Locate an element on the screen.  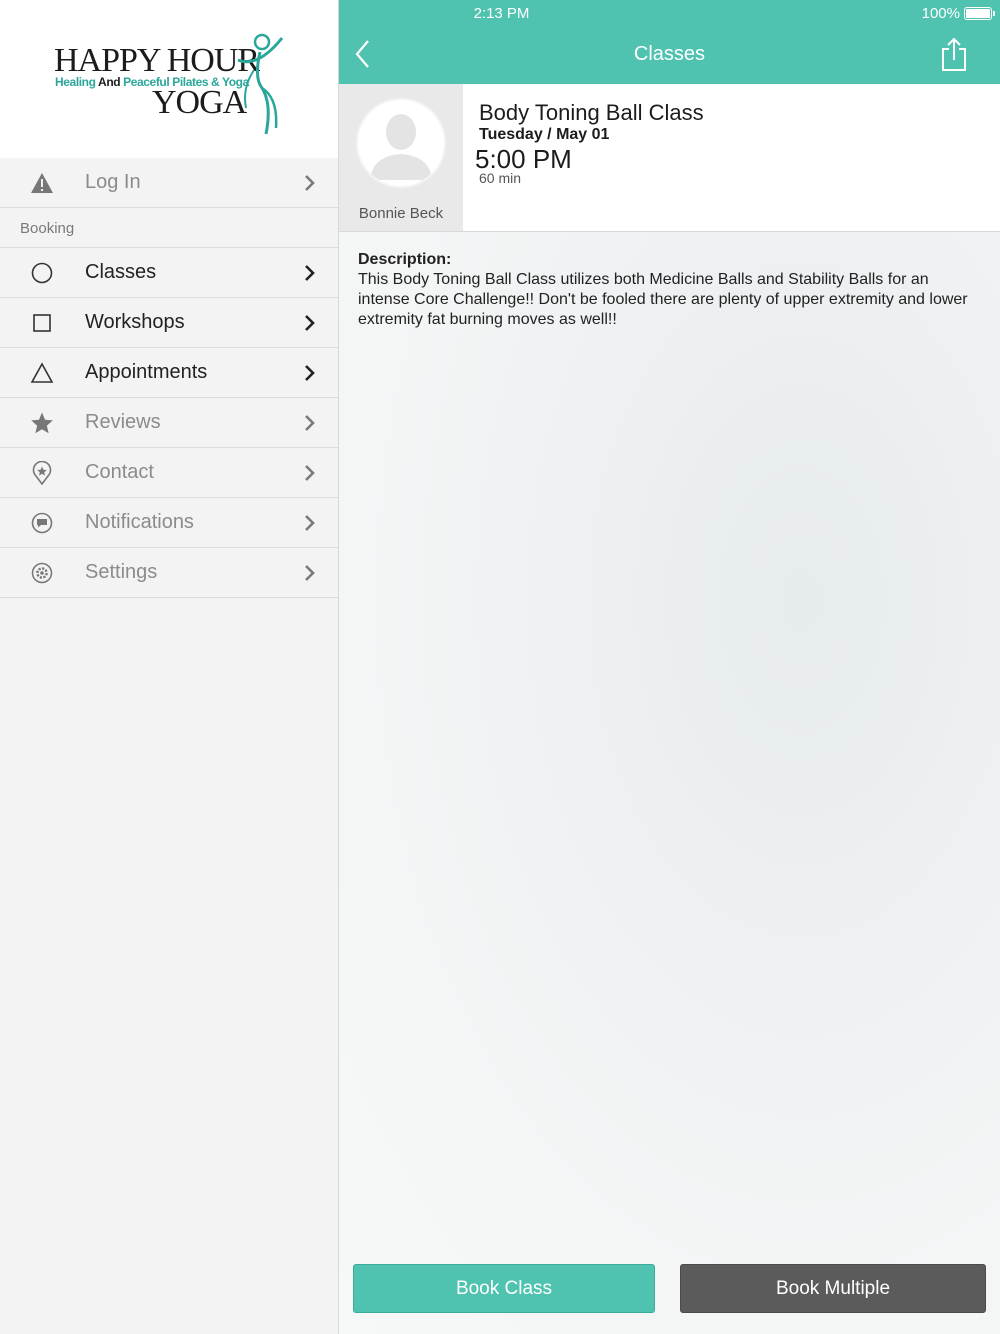
avatar is located at coordinates (401, 143).